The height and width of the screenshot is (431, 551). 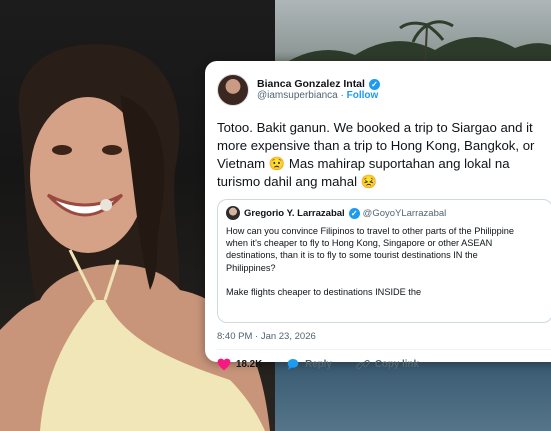 What do you see at coordinates (363, 364) in the screenshot?
I see `link-icon` at bounding box center [363, 364].